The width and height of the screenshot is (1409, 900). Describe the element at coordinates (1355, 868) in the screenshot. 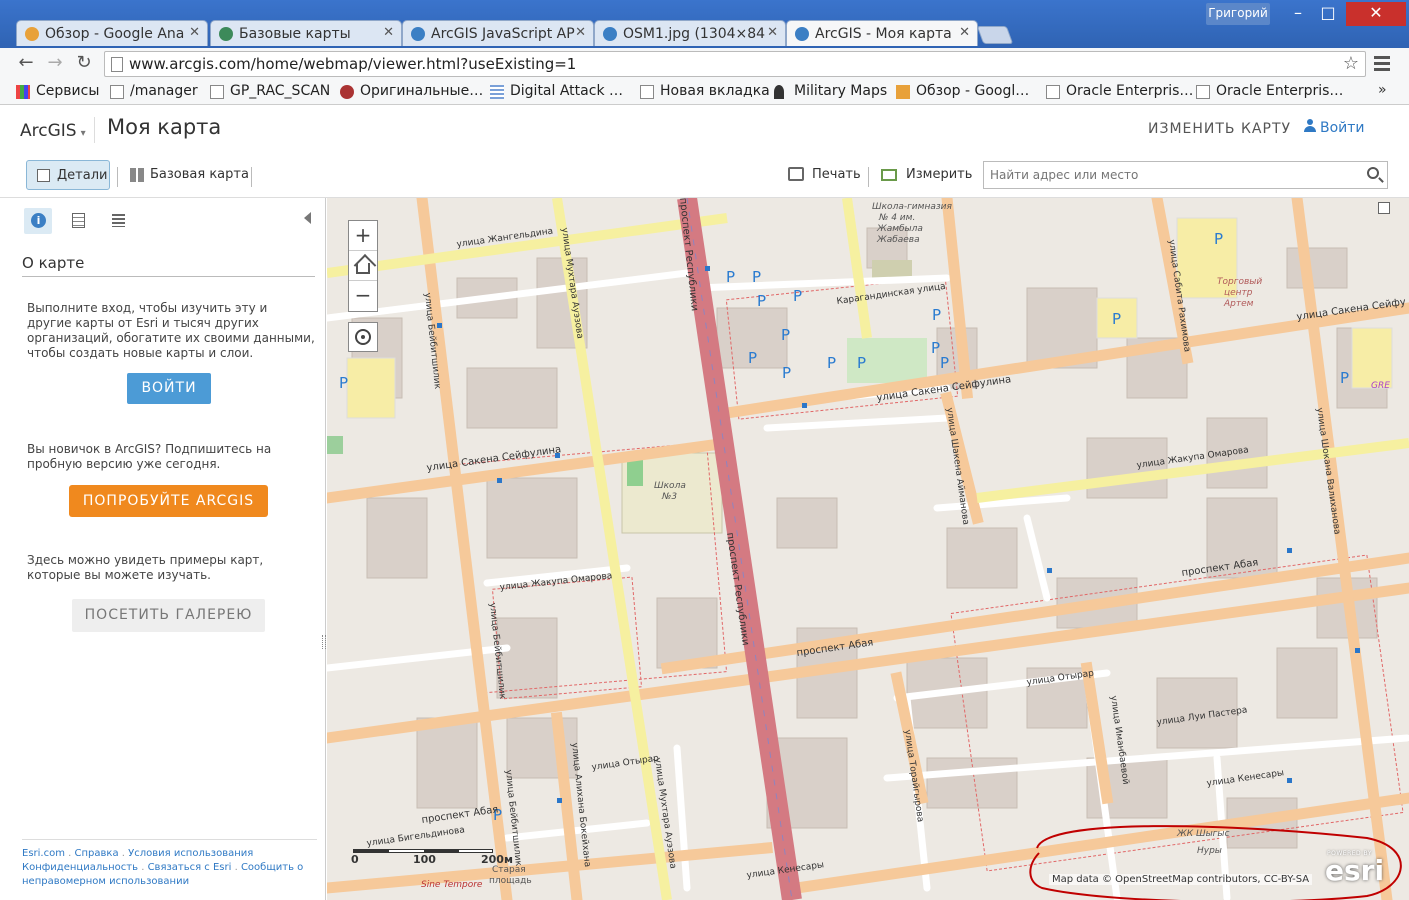

I see `esri-logo: POWERED BY esri` at that location.